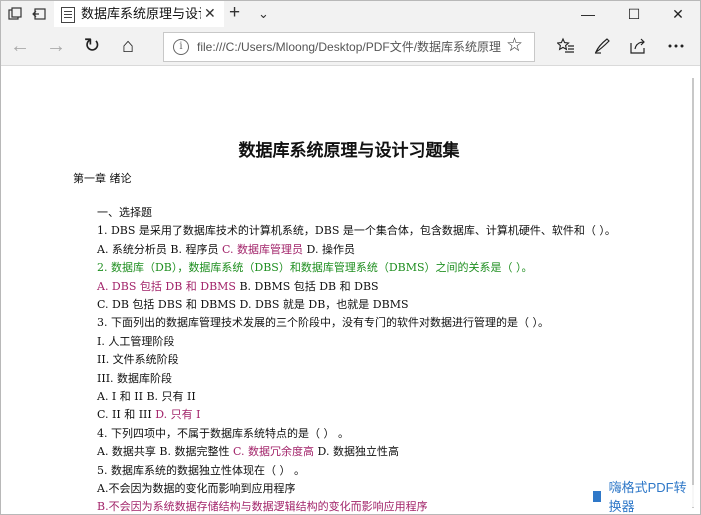 The width and height of the screenshot is (701, 515). Describe the element at coordinates (597, 496) in the screenshot. I see `watermark-logo-icon` at that location.